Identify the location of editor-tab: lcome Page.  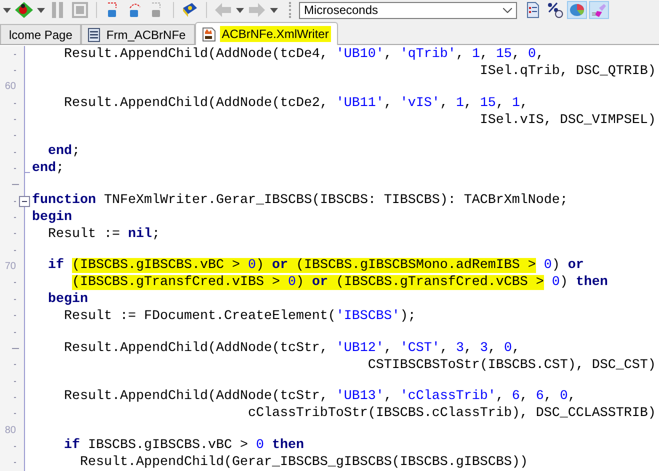
(41, 34).